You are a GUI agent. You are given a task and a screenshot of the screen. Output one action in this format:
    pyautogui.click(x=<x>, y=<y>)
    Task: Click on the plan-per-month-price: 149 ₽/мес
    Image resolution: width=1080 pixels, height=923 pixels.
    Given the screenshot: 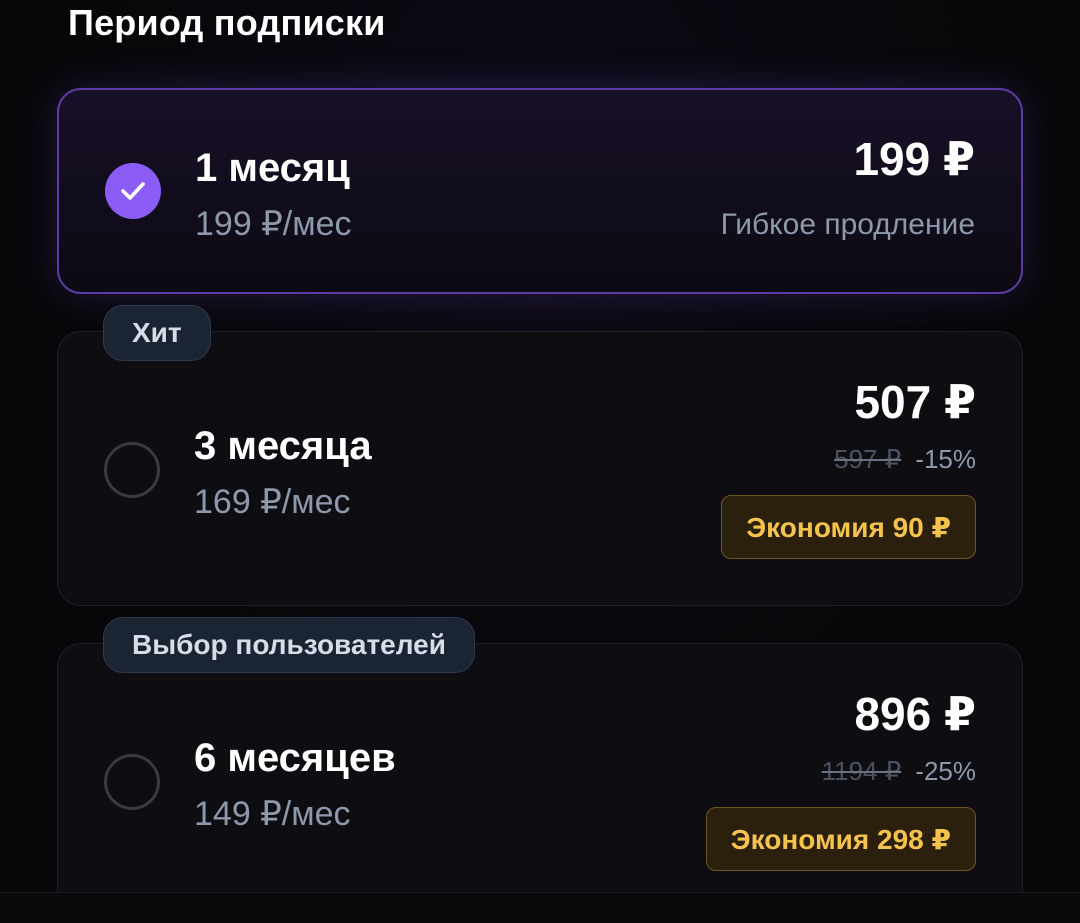 What is the action you would take?
    pyautogui.click(x=272, y=814)
    